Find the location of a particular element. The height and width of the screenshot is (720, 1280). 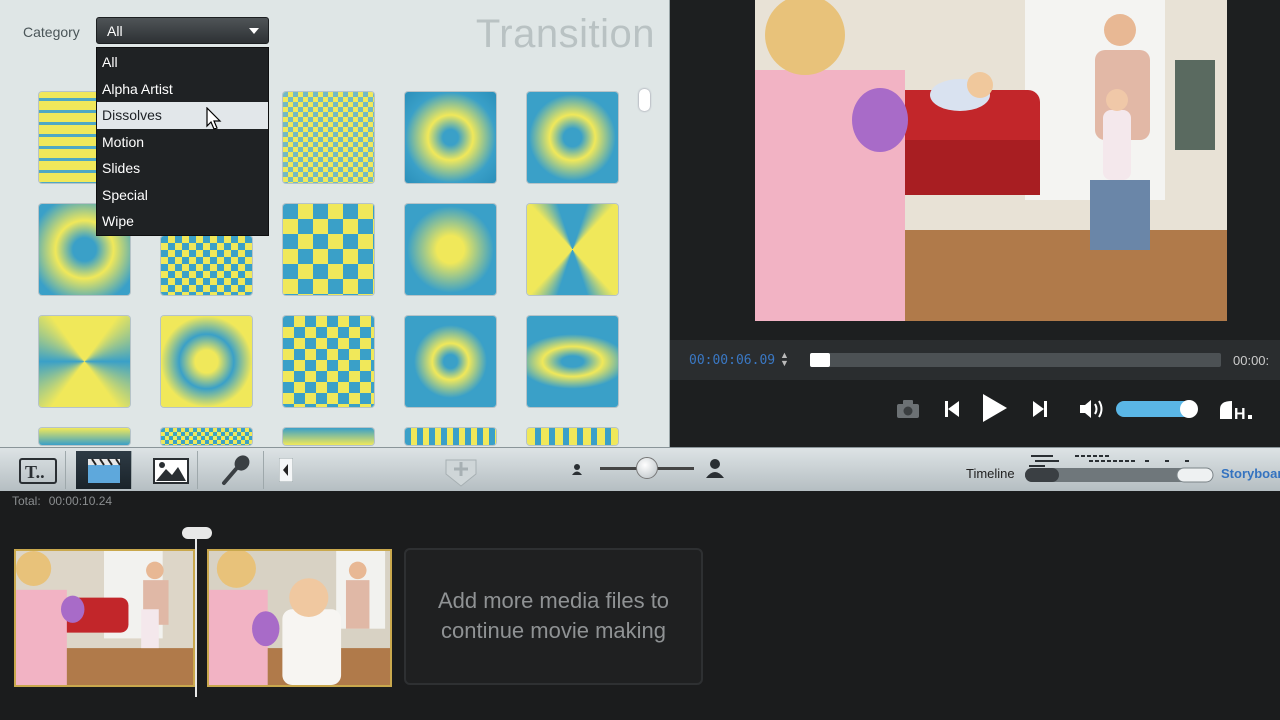

seek-track is located at coordinates (1015, 360).